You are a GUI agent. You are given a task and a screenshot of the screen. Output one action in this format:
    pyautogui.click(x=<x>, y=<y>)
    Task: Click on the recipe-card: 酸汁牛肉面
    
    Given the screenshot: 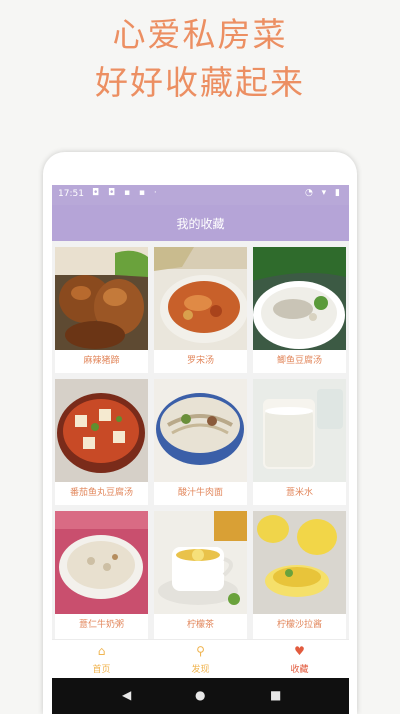 What is the action you would take?
    pyautogui.click(x=200, y=442)
    